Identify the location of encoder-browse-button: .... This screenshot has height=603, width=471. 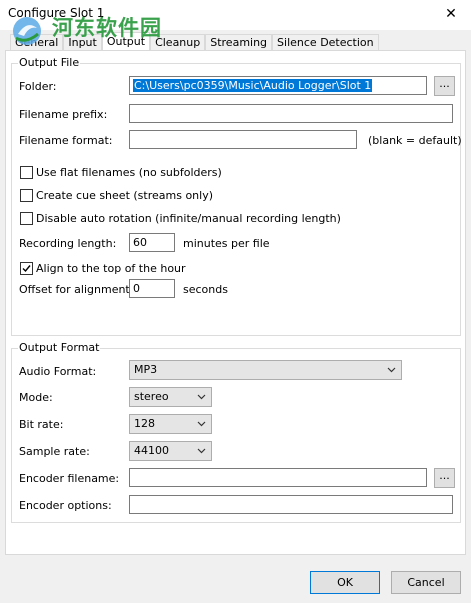
(444, 478).